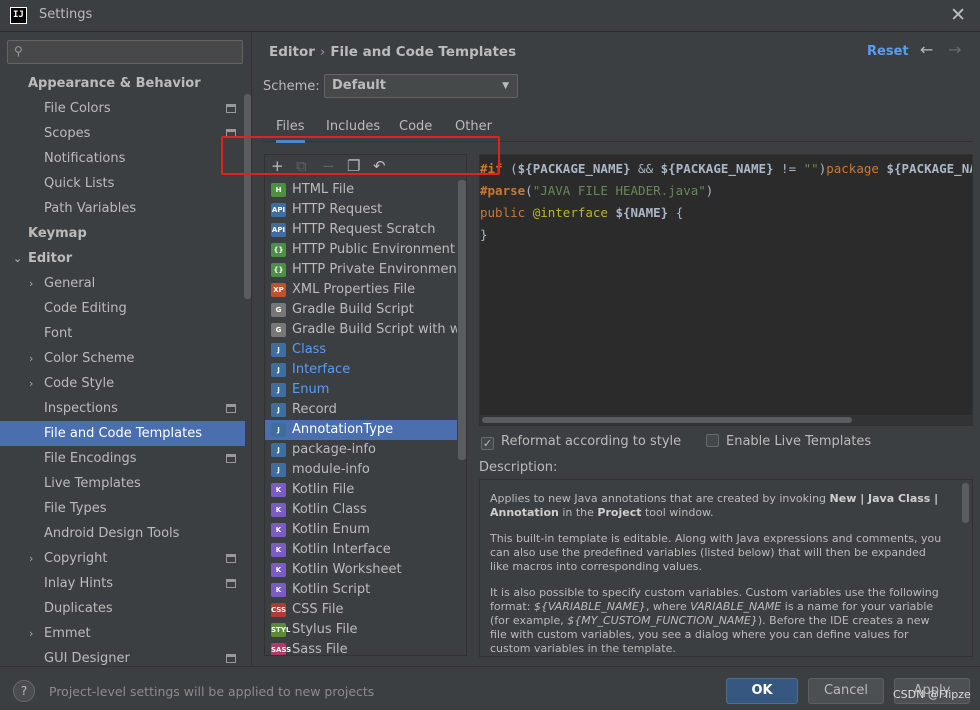  What do you see at coordinates (736, 606) in the screenshot?
I see `description-text: VARIABLE_NAME` at bounding box center [736, 606].